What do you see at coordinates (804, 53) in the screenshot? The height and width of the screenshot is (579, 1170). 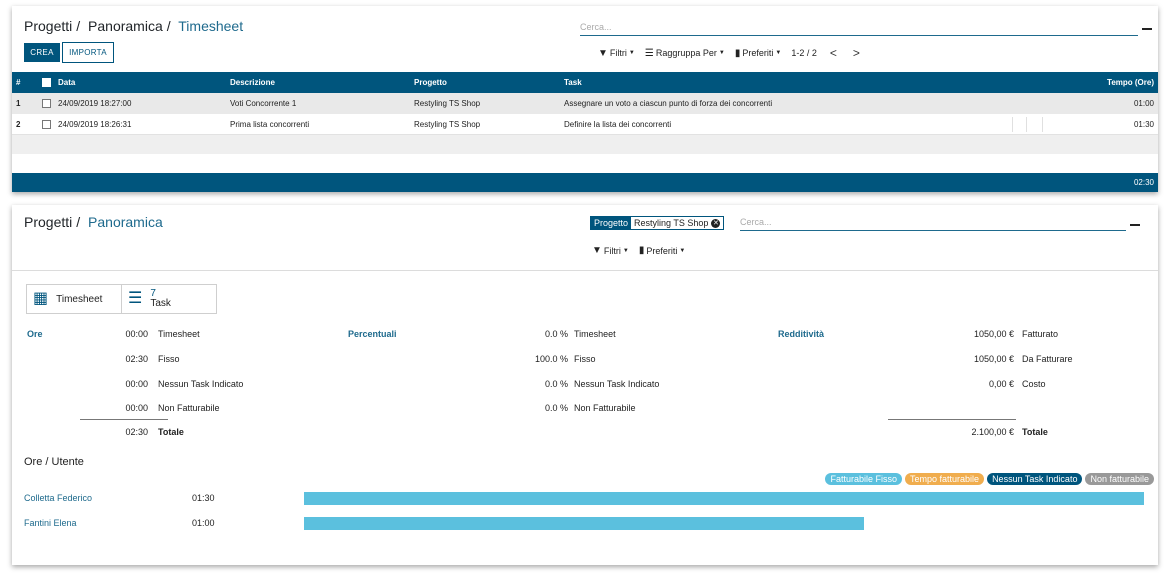 I see `pager-value: 1-2 / 2` at bounding box center [804, 53].